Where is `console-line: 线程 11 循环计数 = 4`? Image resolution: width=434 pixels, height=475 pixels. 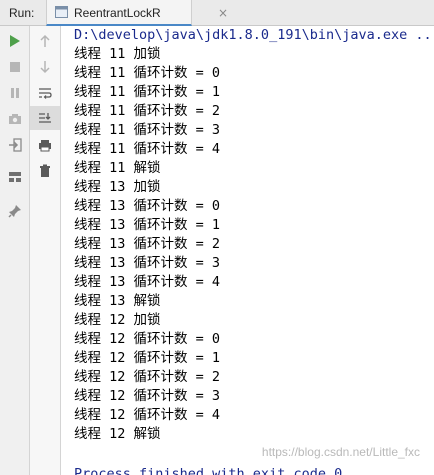
console-line: 线程 11 循环计数 = 4 is located at coordinates (147, 149).